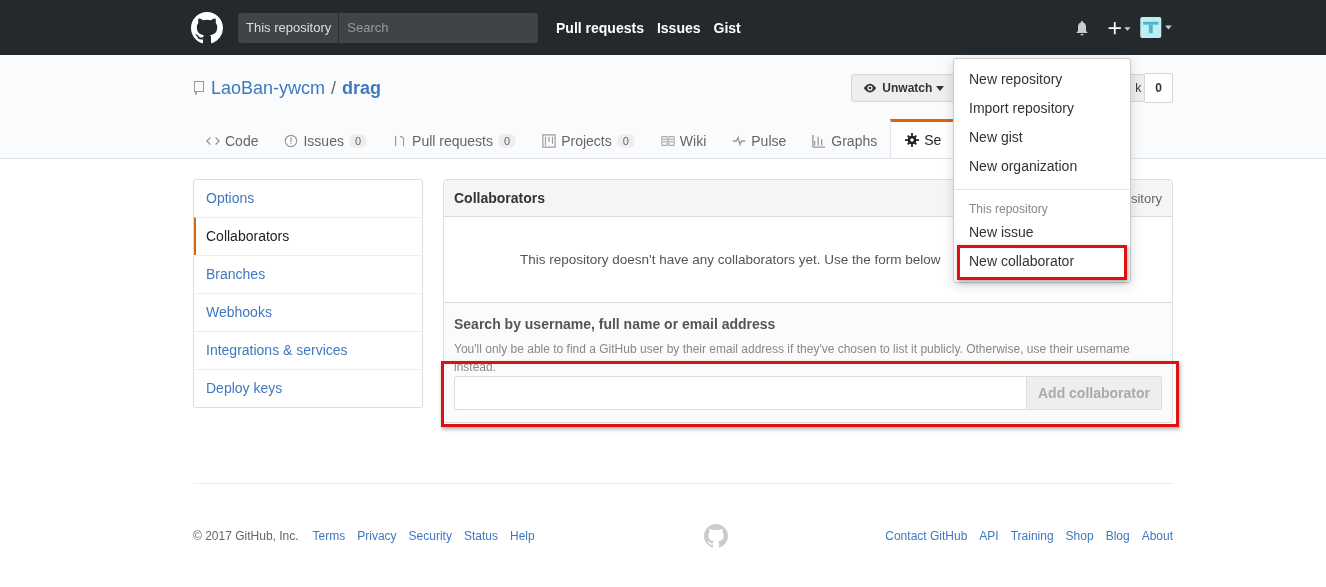 Image resolution: width=1326 pixels, height=587 pixels. I want to click on copyright-text: © 2017 GitHub, Inc., so click(246, 536).